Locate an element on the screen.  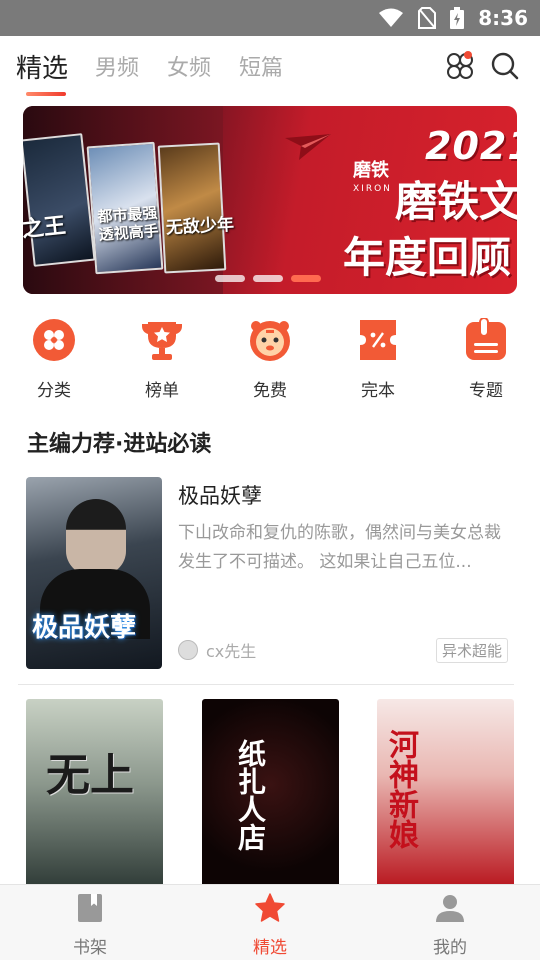
divider is located at coordinates (266, 684).